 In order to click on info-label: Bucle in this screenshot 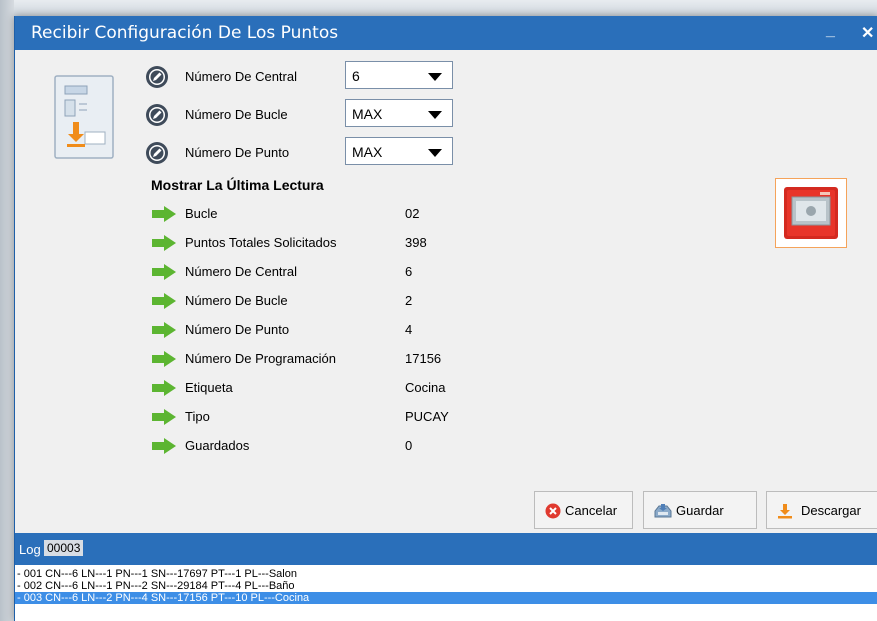, I will do `click(201, 213)`.